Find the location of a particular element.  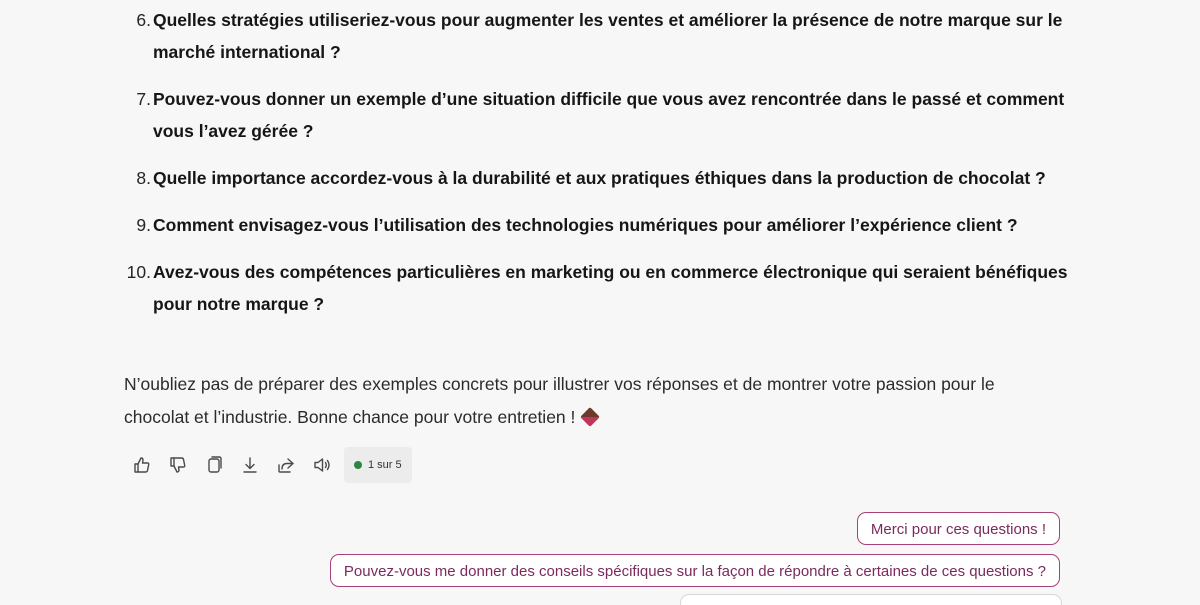

page-indicator: 1 sur 5 is located at coordinates (378, 465).